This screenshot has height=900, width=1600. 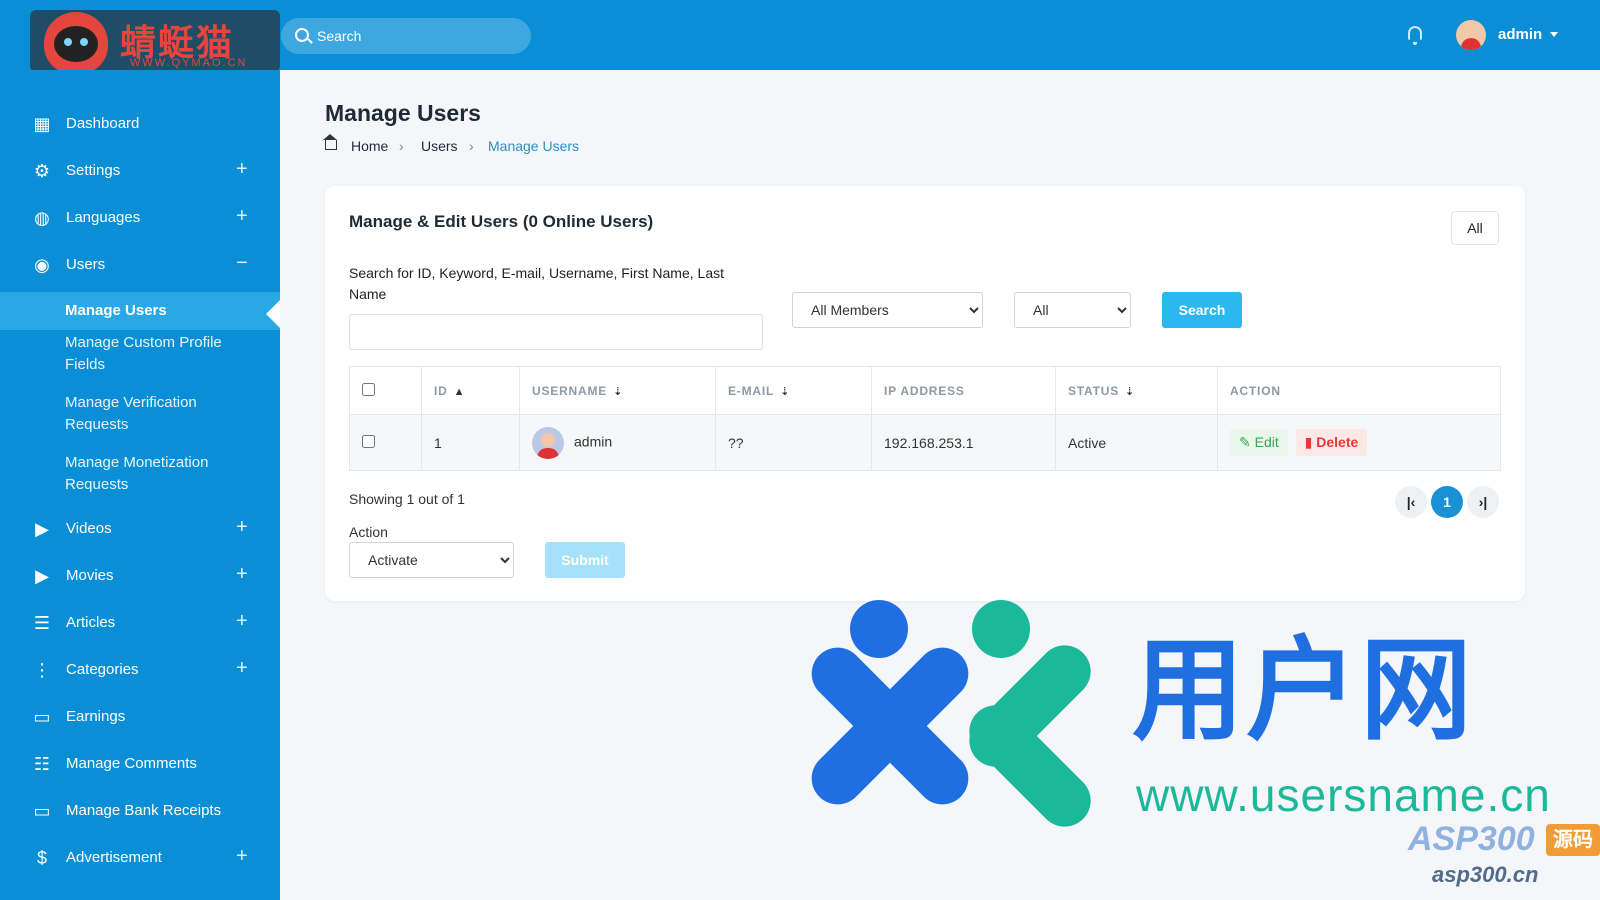 What do you see at coordinates (41, 858) in the screenshot?
I see `dollar-icon: $` at bounding box center [41, 858].